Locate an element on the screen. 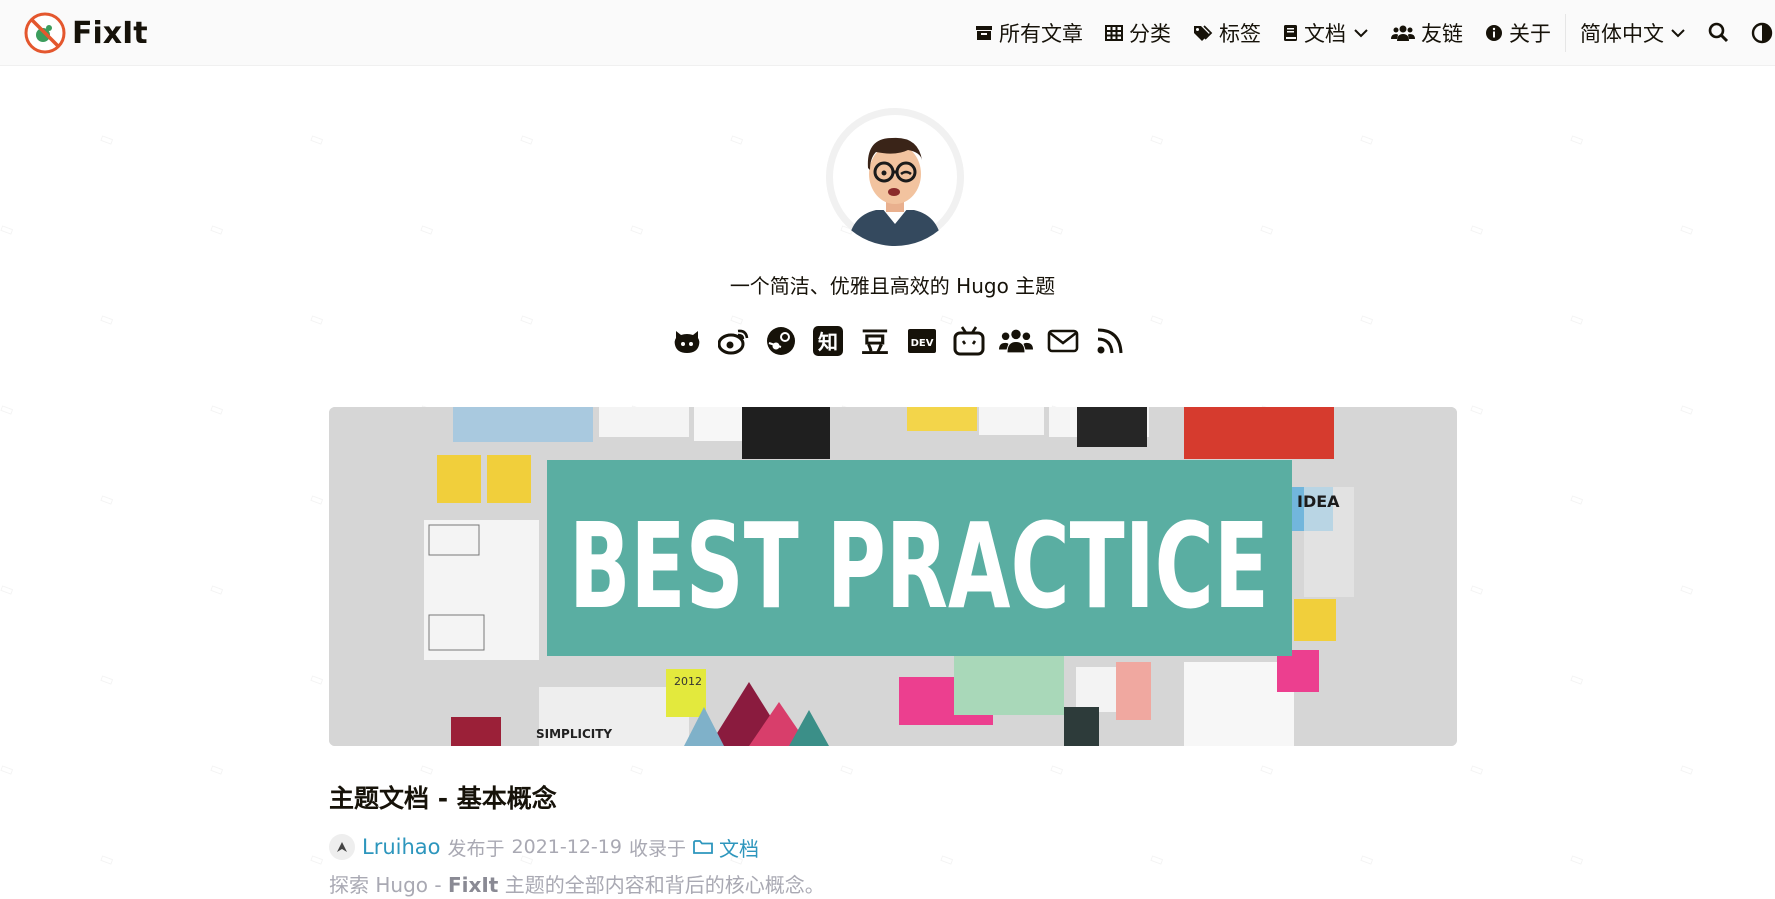  author-avatar is located at coordinates (342, 847).